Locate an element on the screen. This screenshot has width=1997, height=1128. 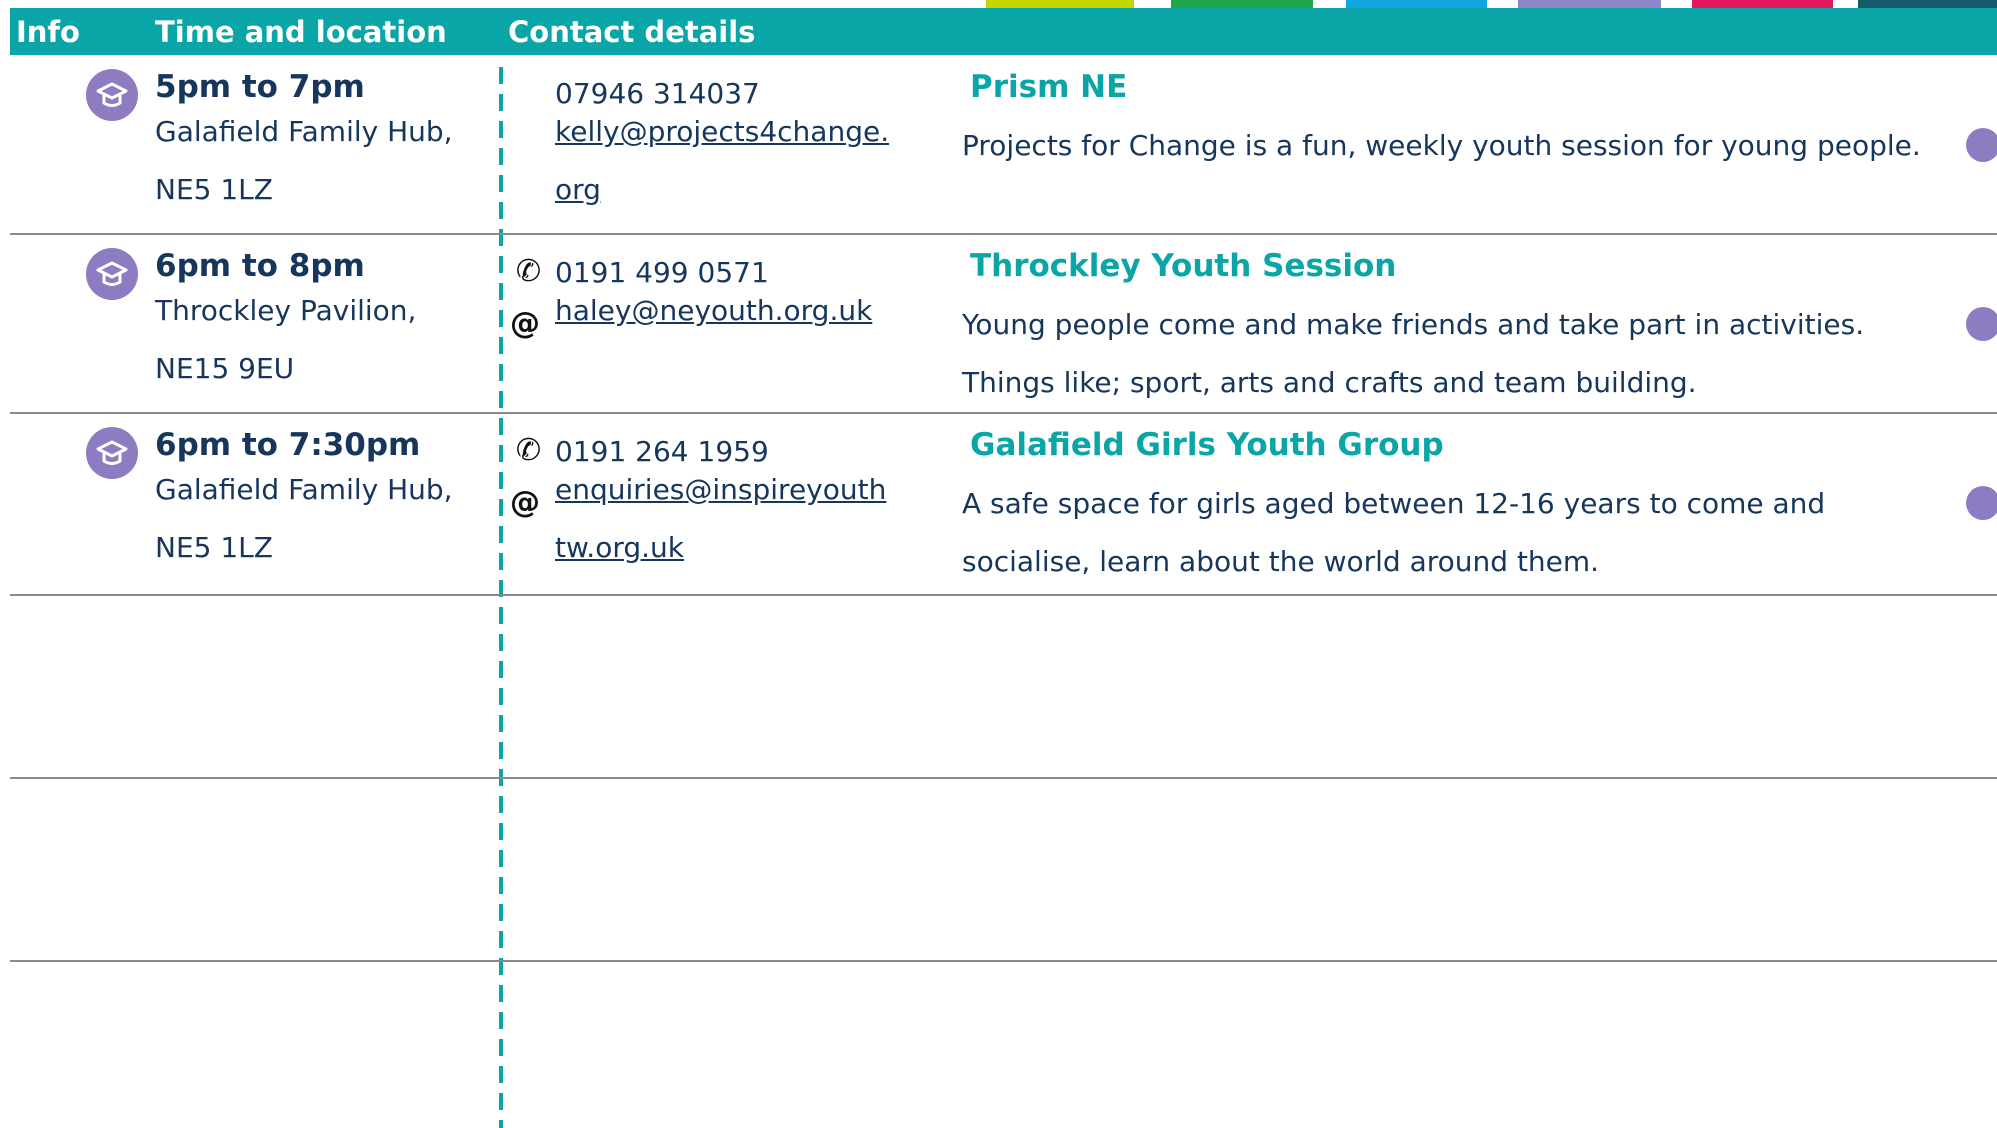
session-location-line1: Throckley Pavilion, is located at coordinates (286, 310).